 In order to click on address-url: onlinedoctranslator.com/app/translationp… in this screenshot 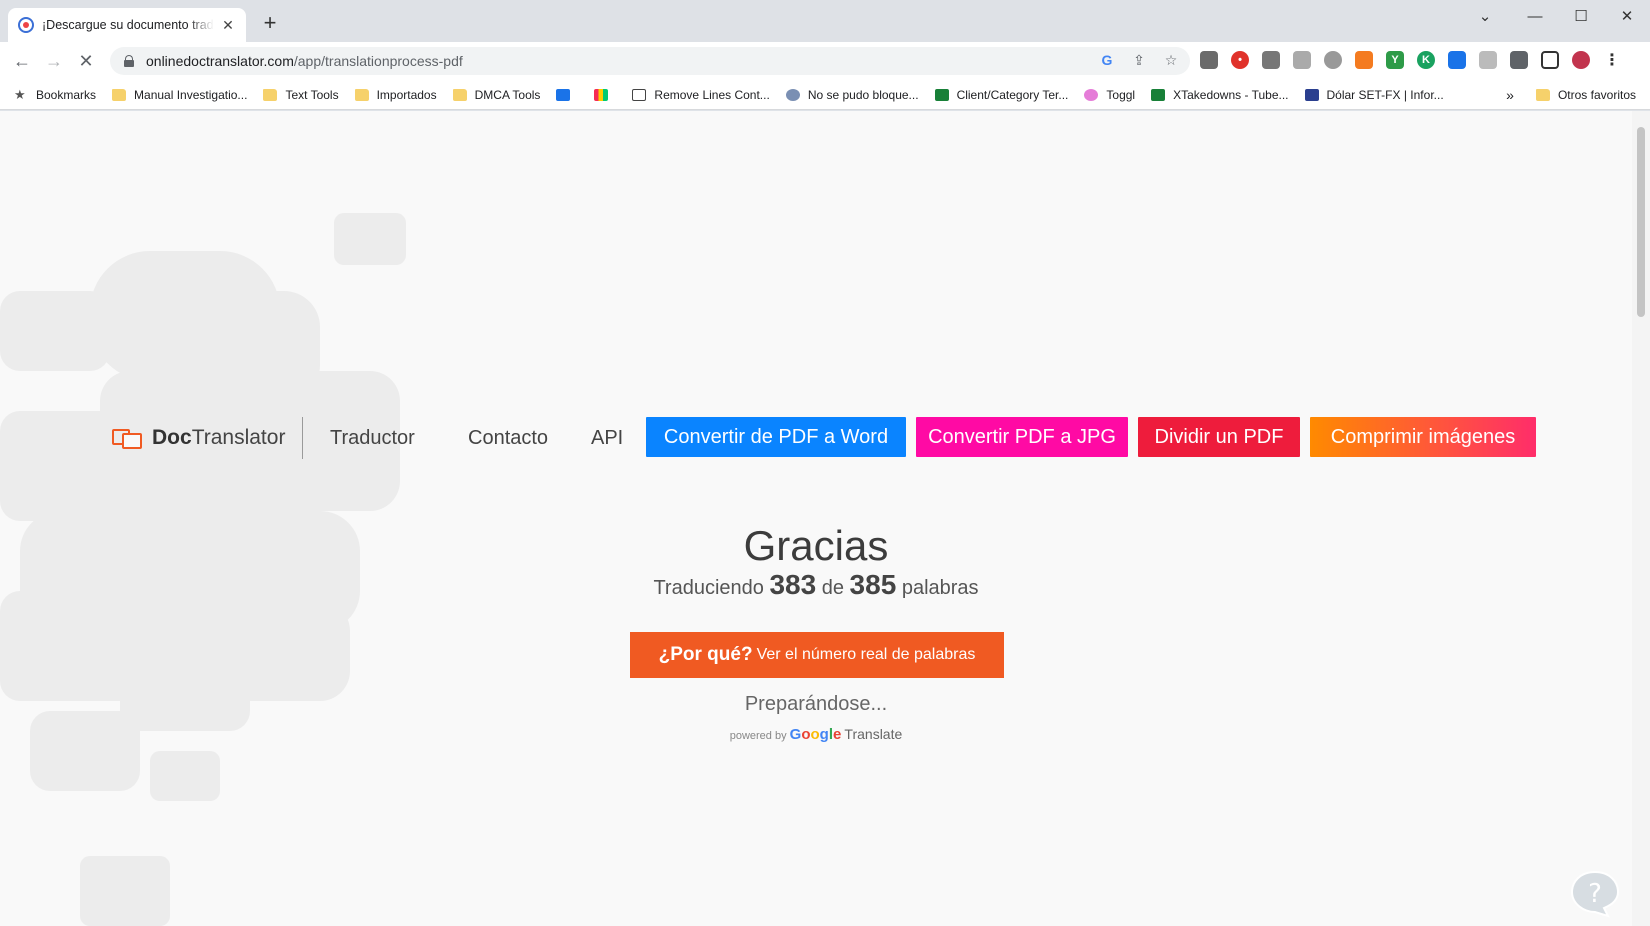, I will do `click(304, 61)`.